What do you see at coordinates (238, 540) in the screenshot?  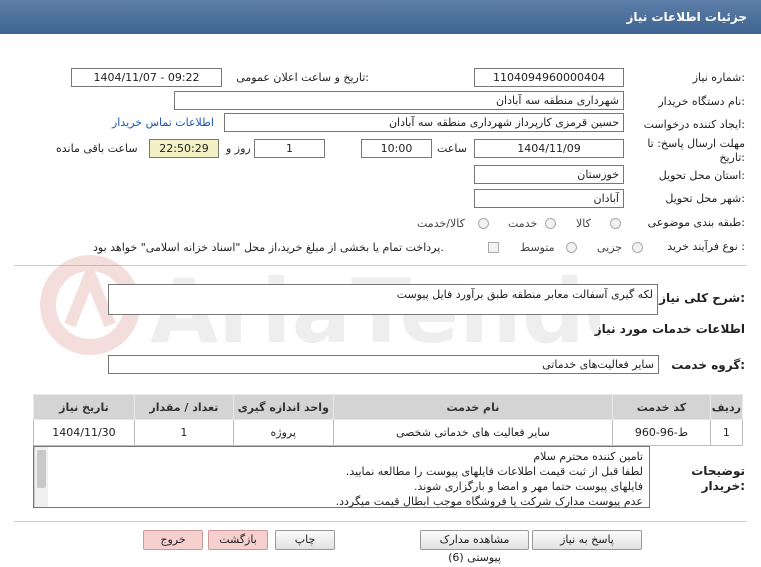 I see `back-button: بازگشت` at bounding box center [238, 540].